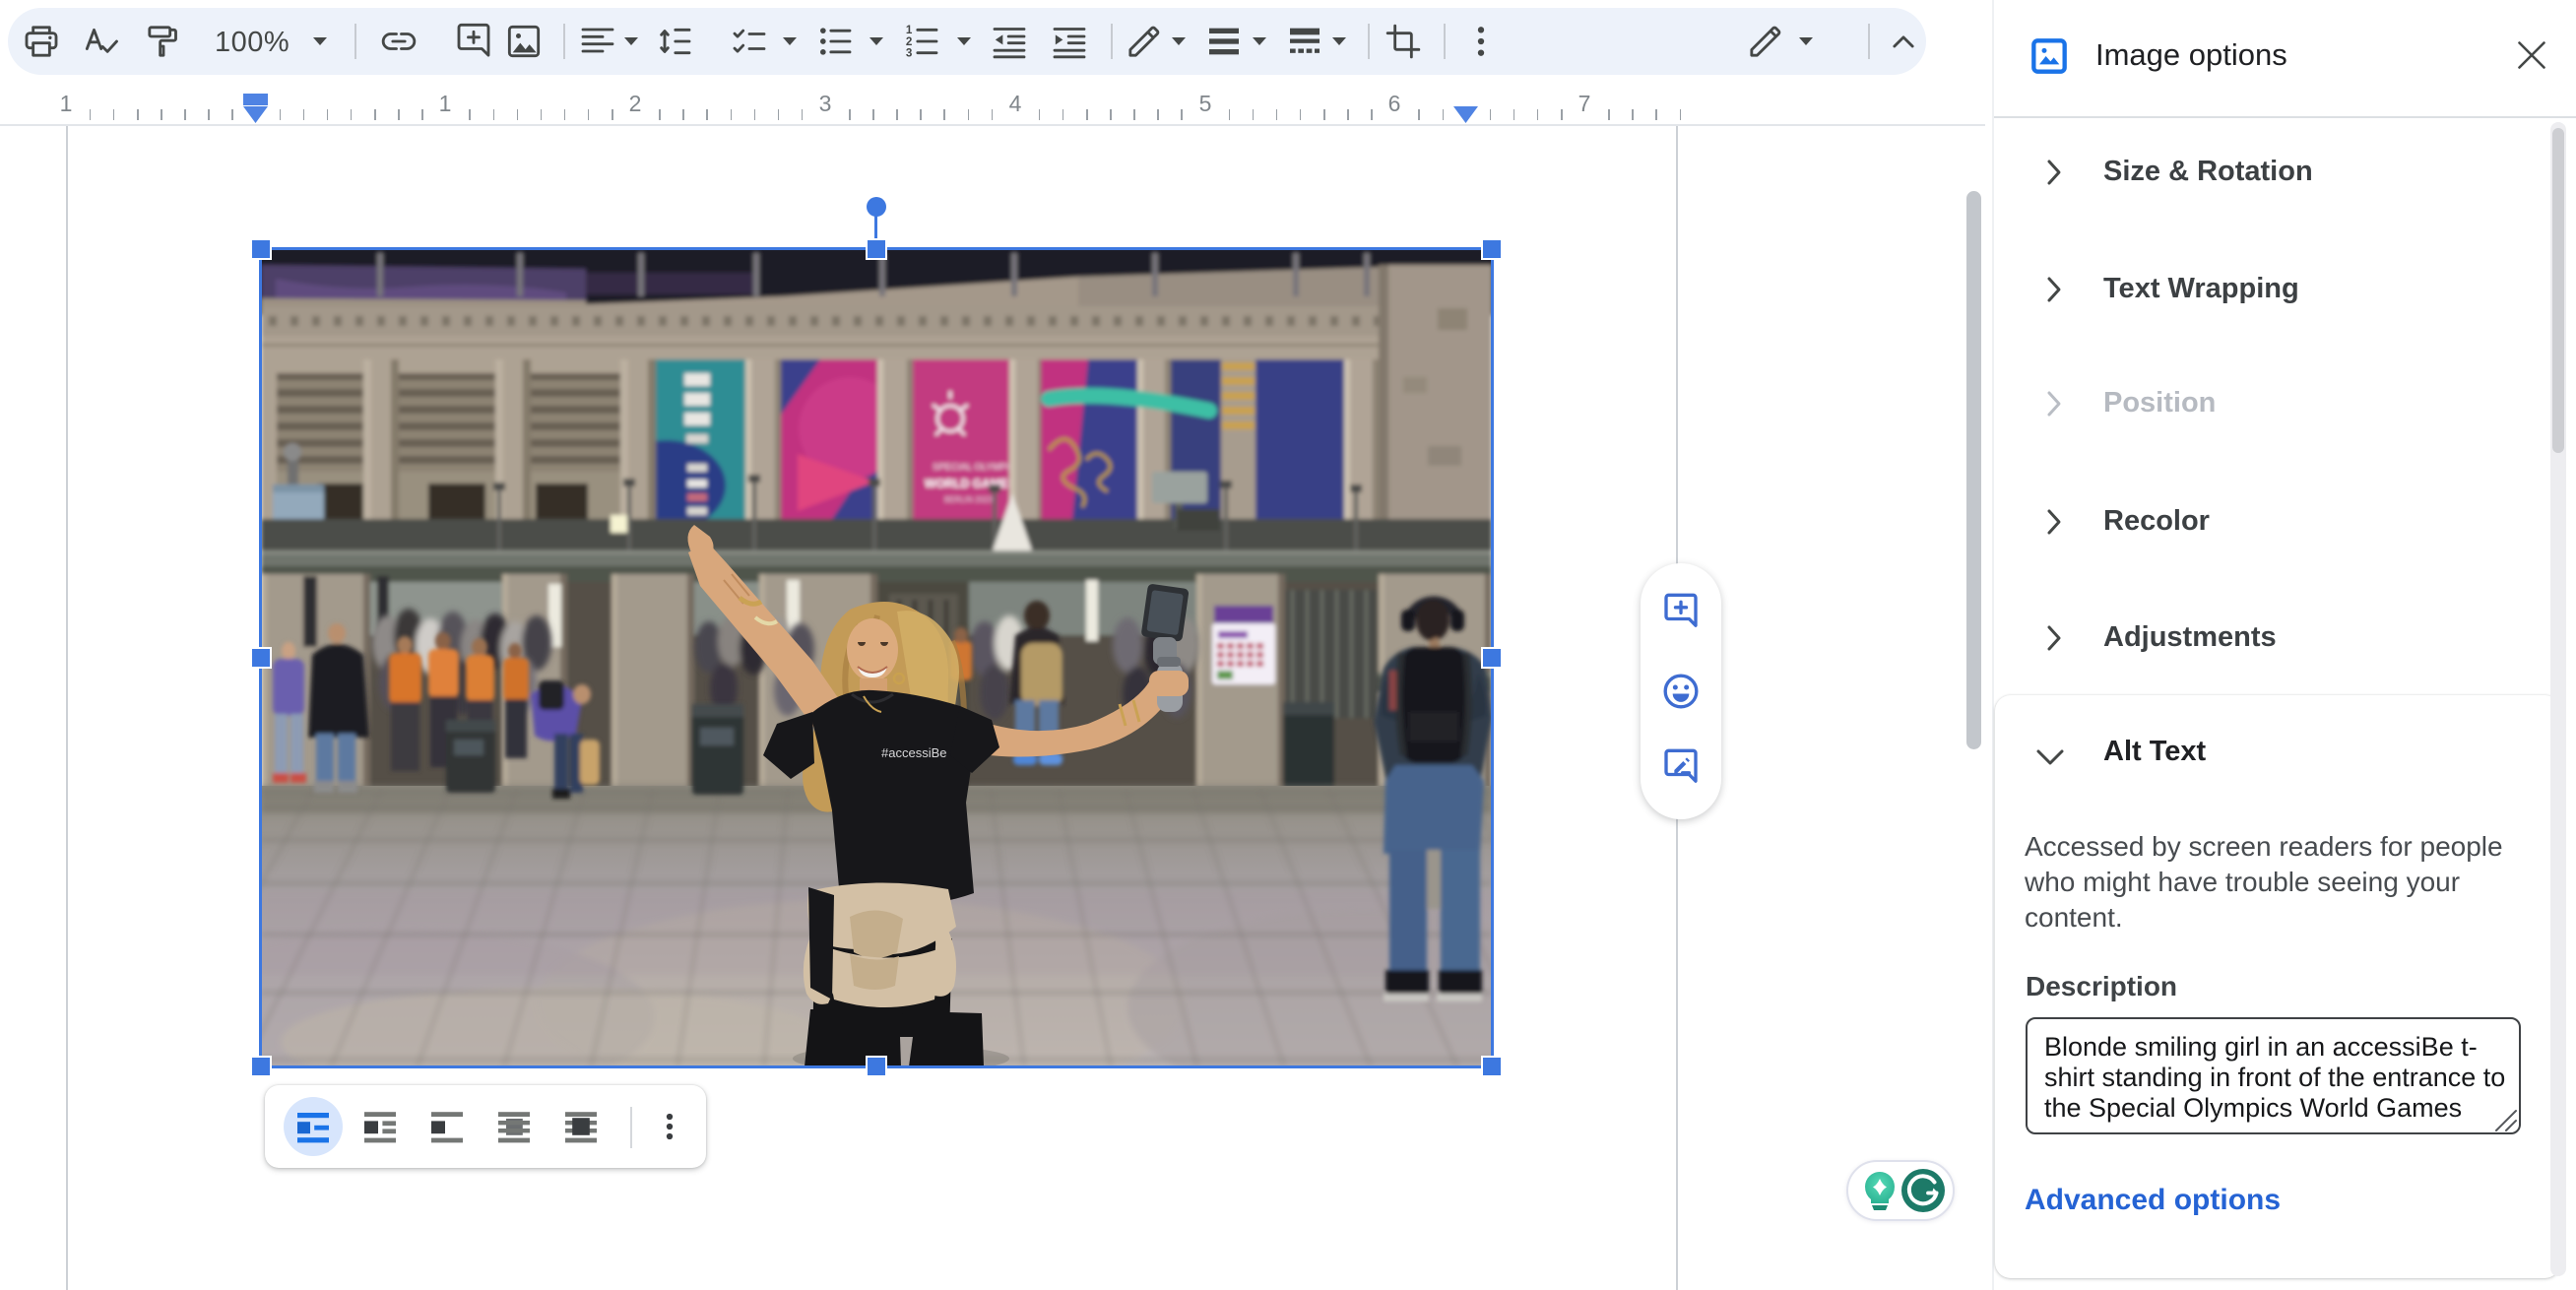 The height and width of the screenshot is (1290, 2576). What do you see at coordinates (909, 52) in the screenshot?
I see `svg-text: 3` at bounding box center [909, 52].